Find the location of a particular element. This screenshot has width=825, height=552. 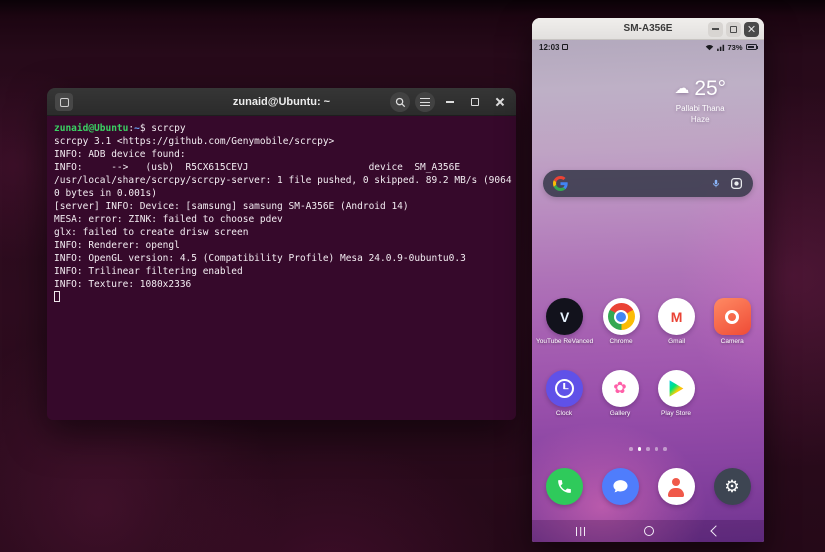

lens-icon is located at coordinates (736, 183).